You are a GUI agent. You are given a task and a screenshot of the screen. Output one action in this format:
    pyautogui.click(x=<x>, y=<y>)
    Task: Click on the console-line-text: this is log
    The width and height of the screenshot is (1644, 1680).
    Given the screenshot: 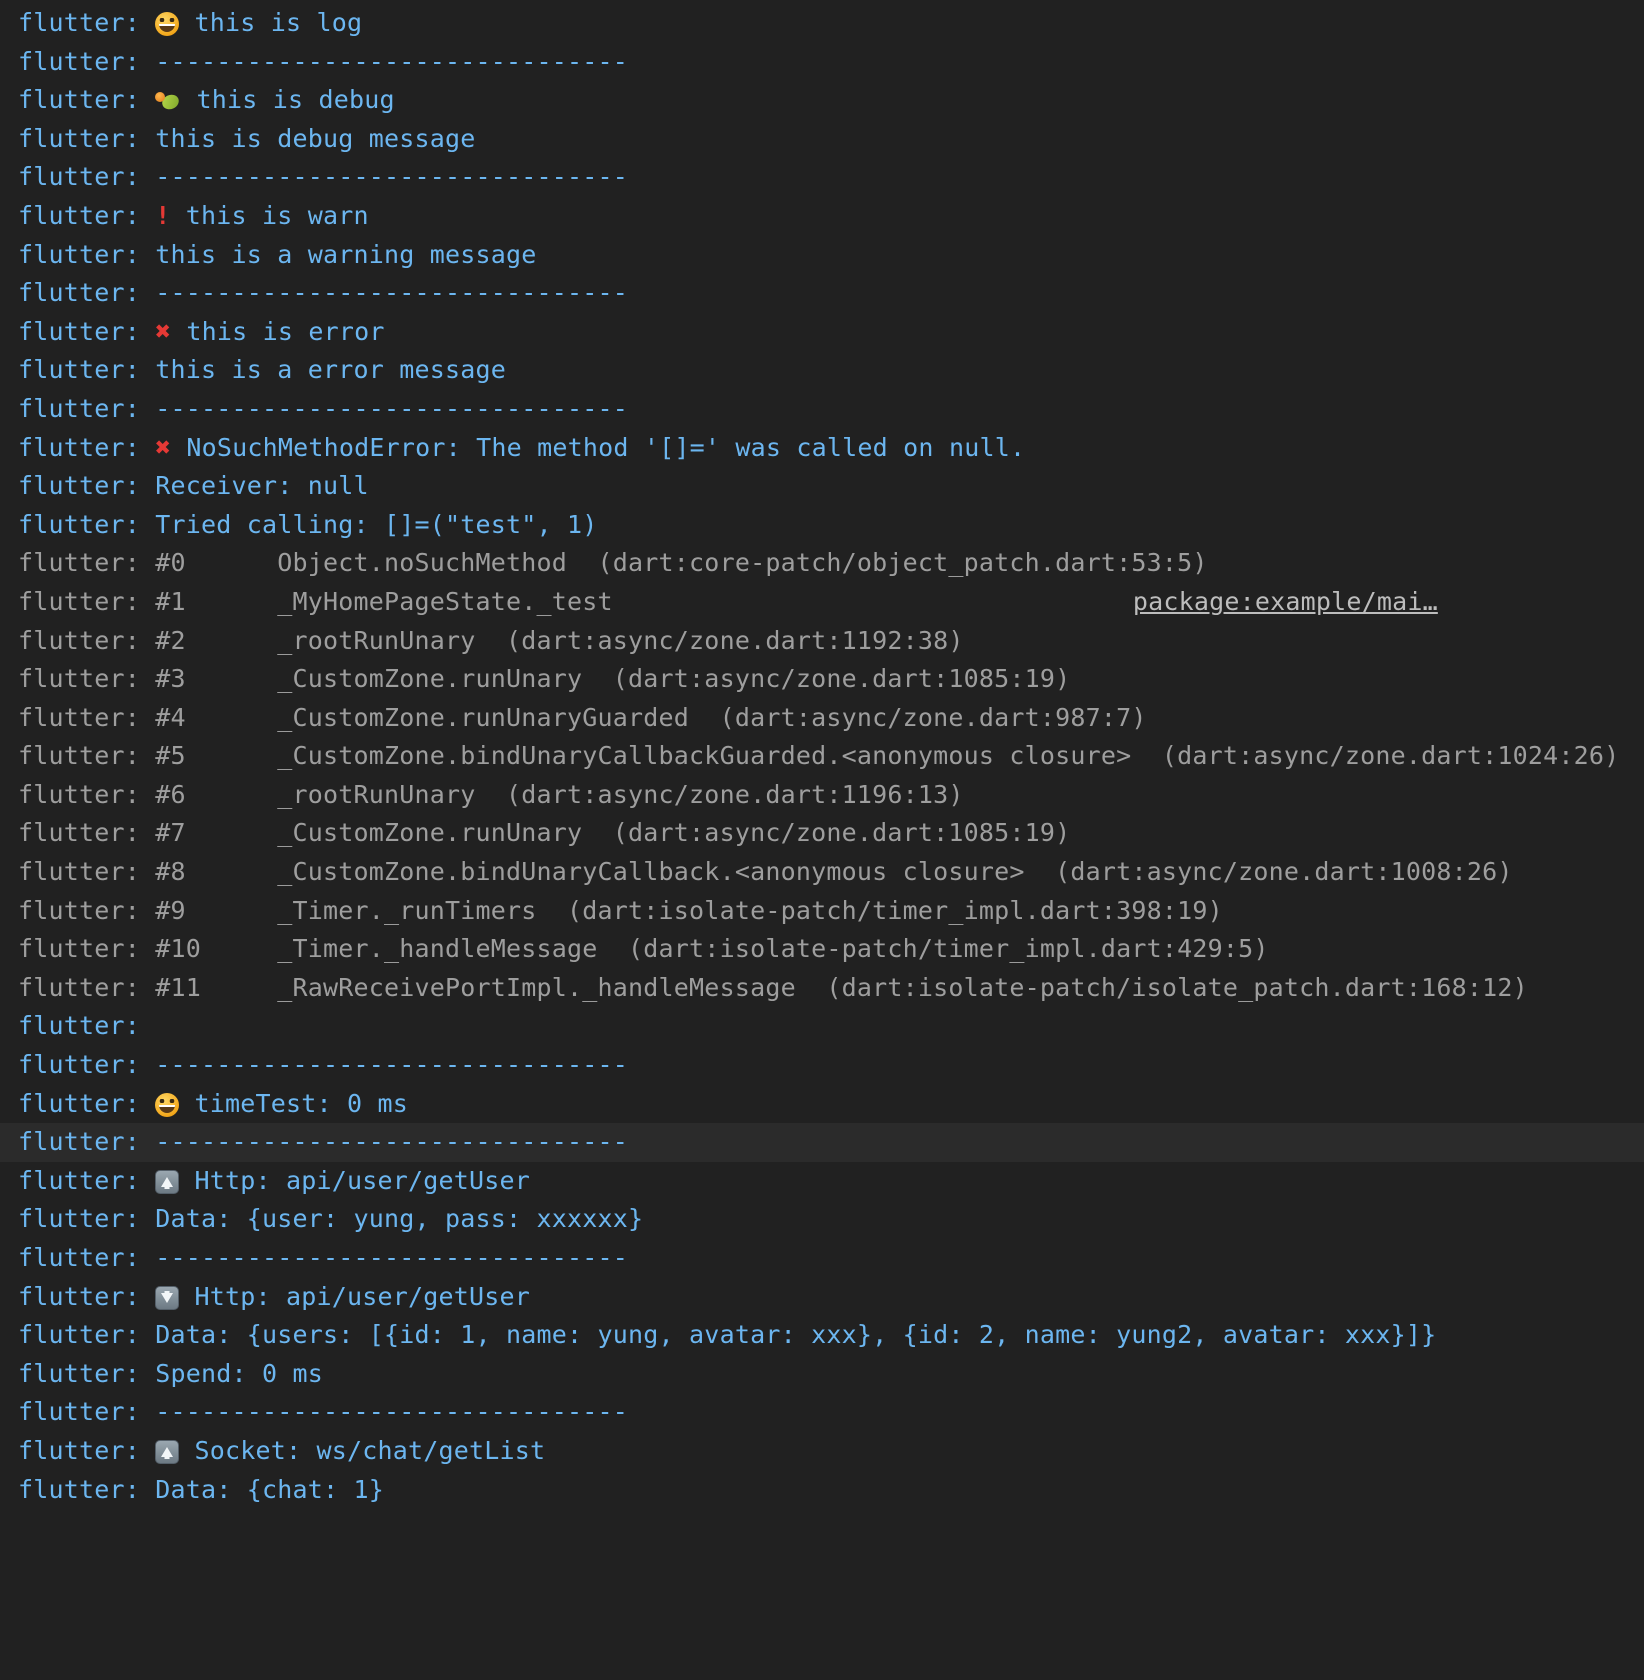 What is the action you would take?
    pyautogui.click(x=271, y=22)
    